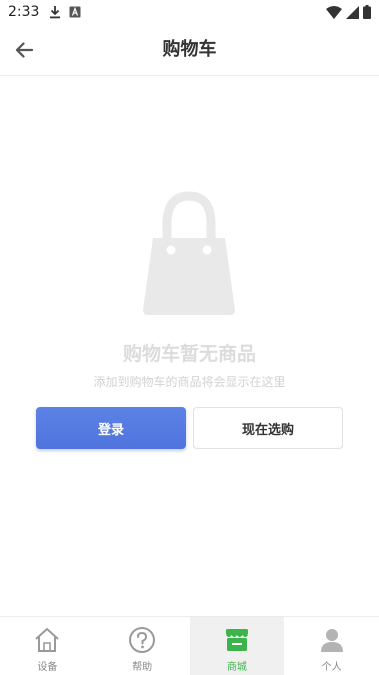 Image resolution: width=379 pixels, height=675 pixels. I want to click on arrow-left-icon, so click(24, 50).